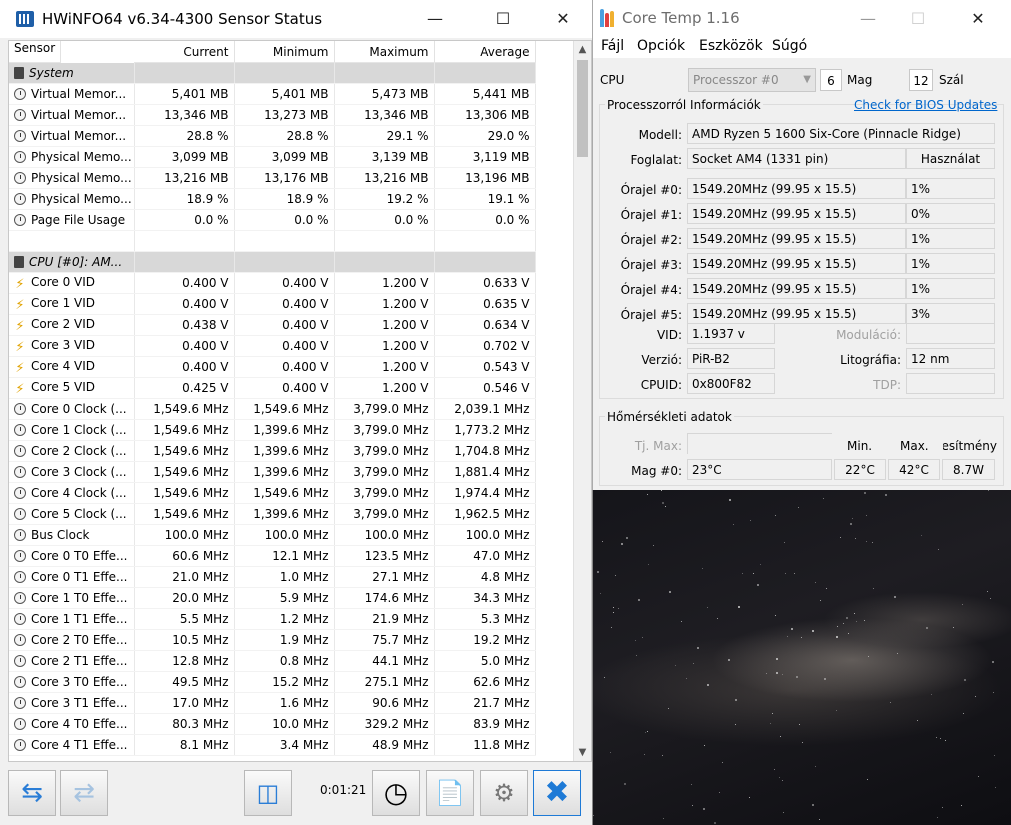  Describe the element at coordinates (752, 80) in the screenshot. I see `processor-select: Processzor #0 ▼` at that location.